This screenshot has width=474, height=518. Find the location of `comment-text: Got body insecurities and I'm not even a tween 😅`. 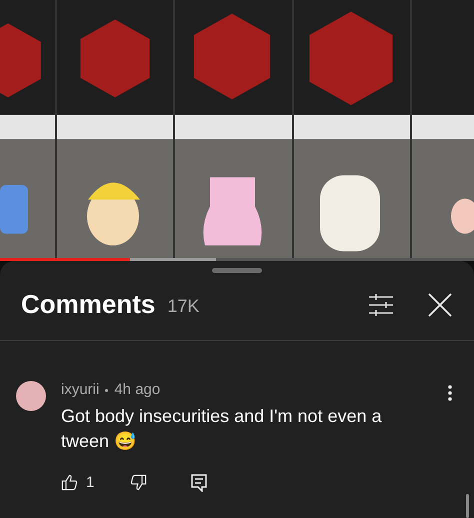

comment-text: Got body insecurities and I'm not even a tween 😅 is located at coordinates (221, 428).